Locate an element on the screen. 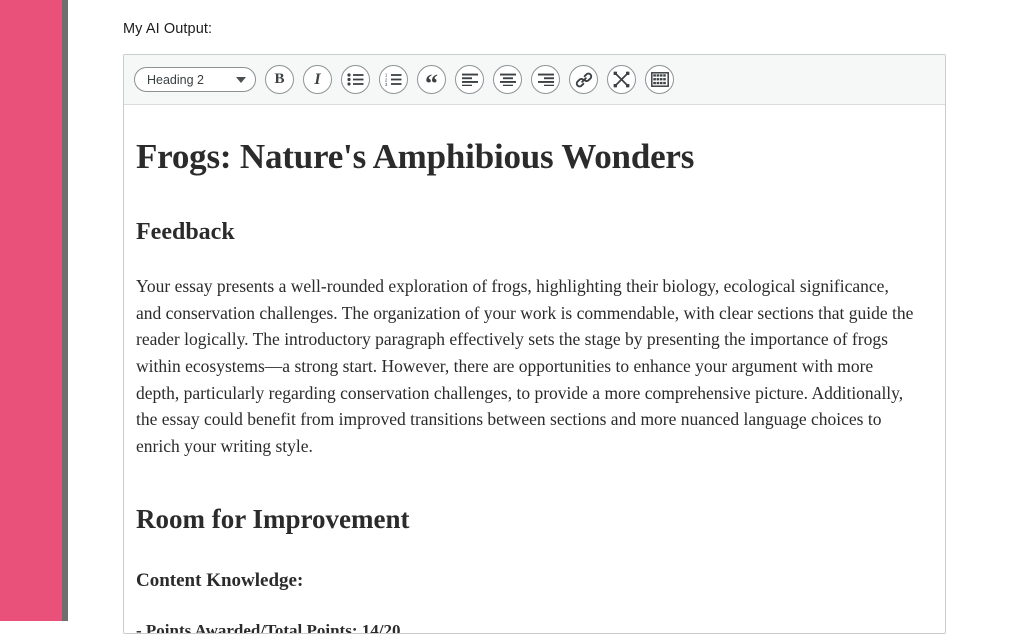 This screenshot has width=1024, height=634. output-label: My AI Output: is located at coordinates (168, 29).